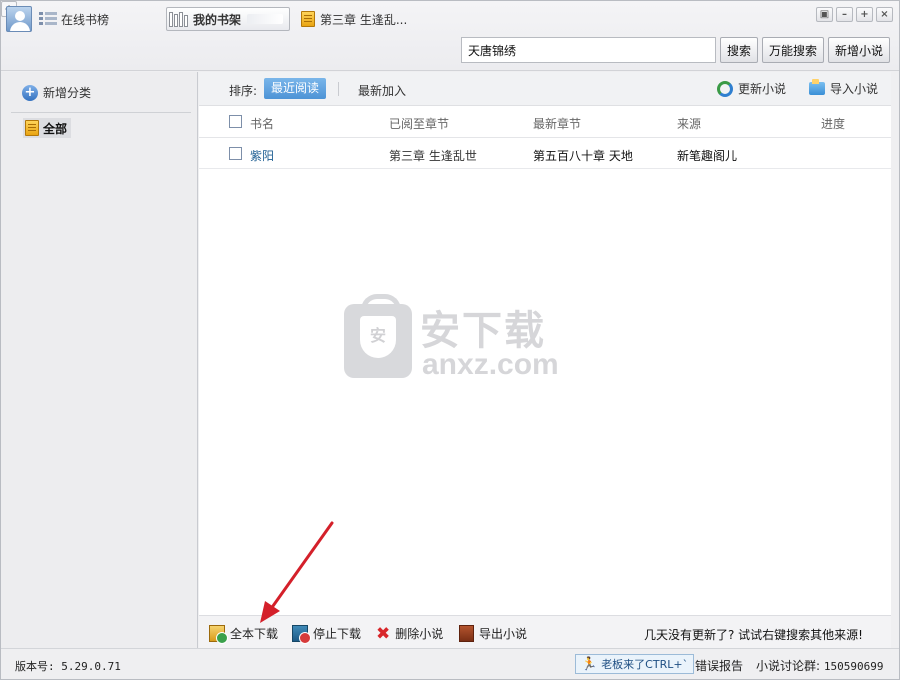  What do you see at coordinates (48, 19) in the screenshot?
I see `list-icon` at bounding box center [48, 19].